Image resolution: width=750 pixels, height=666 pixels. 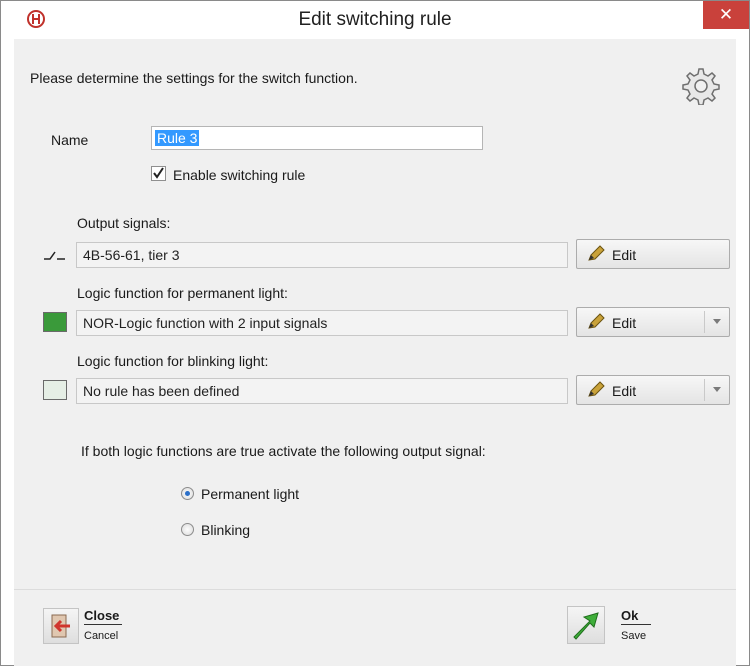 I want to click on checkmark-icon, so click(x=158, y=173).